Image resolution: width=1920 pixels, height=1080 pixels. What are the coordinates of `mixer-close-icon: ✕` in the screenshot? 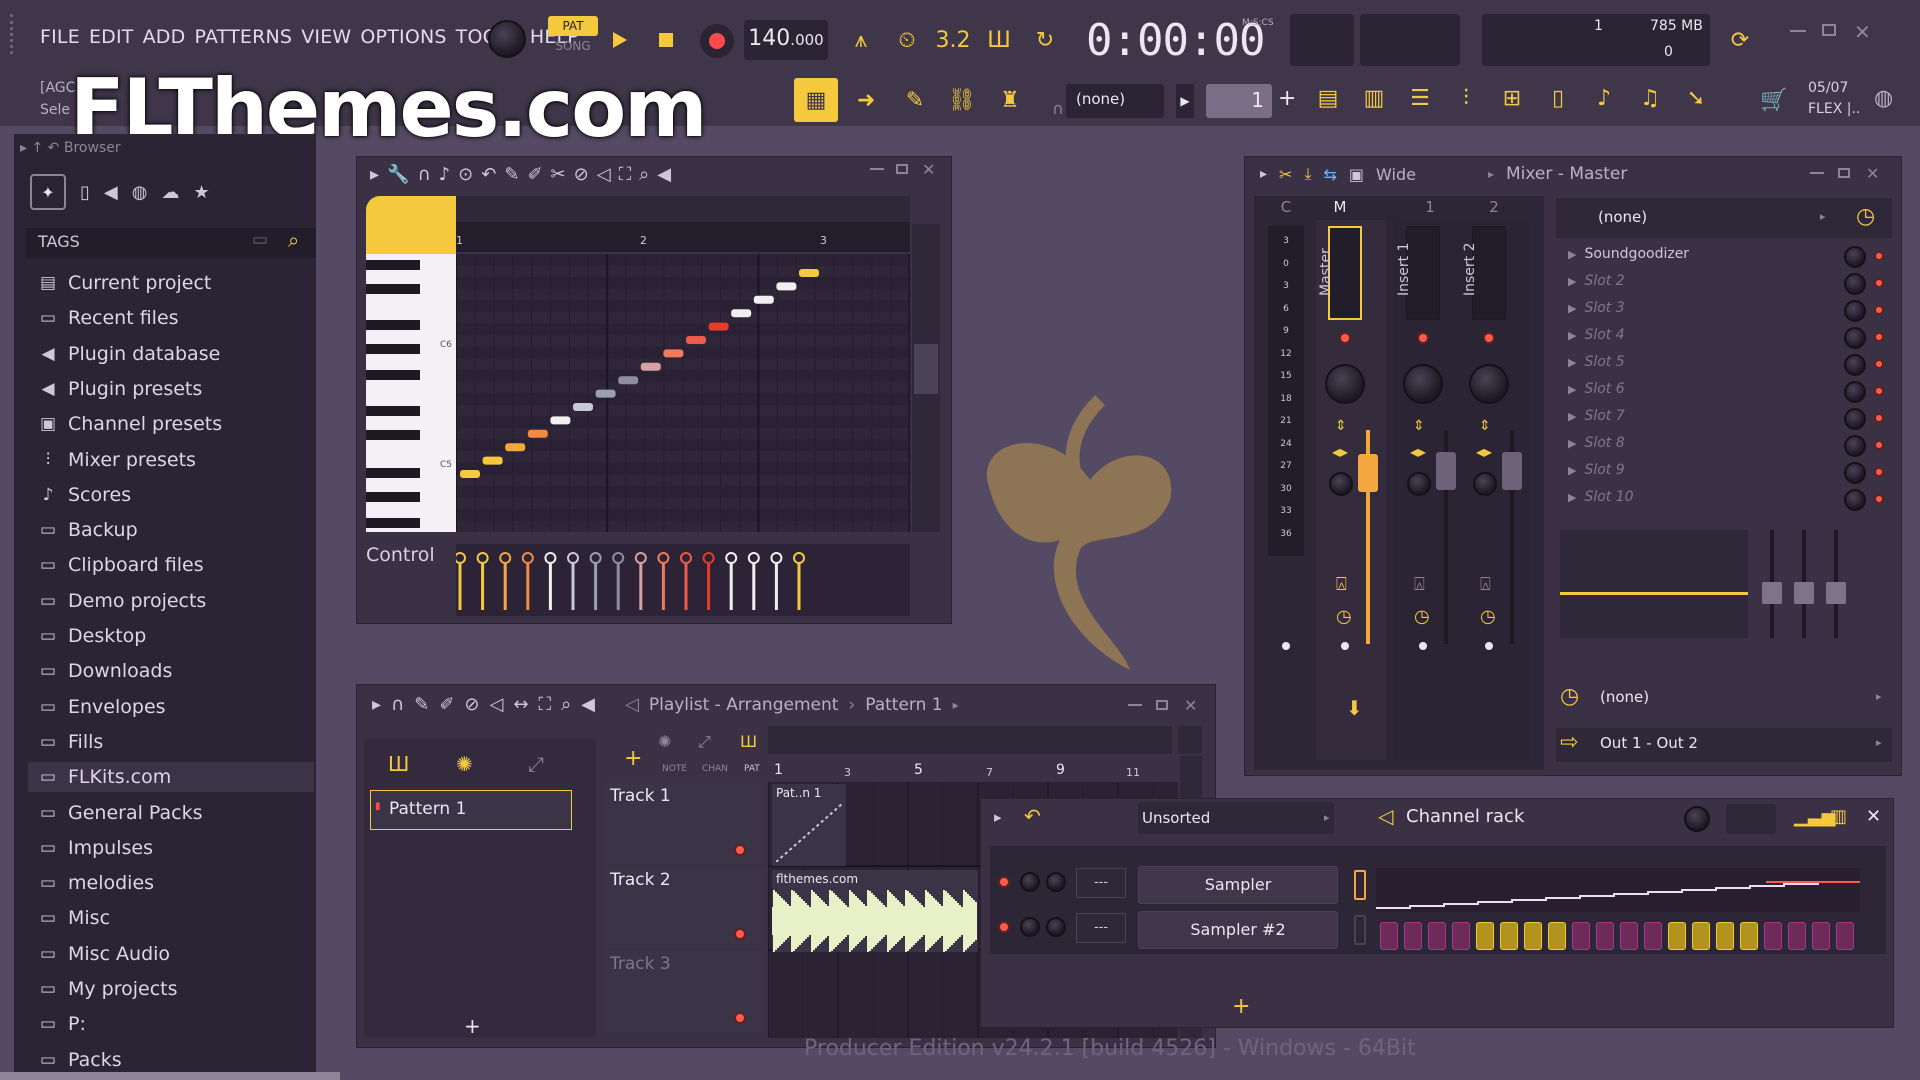 It's located at (1872, 173).